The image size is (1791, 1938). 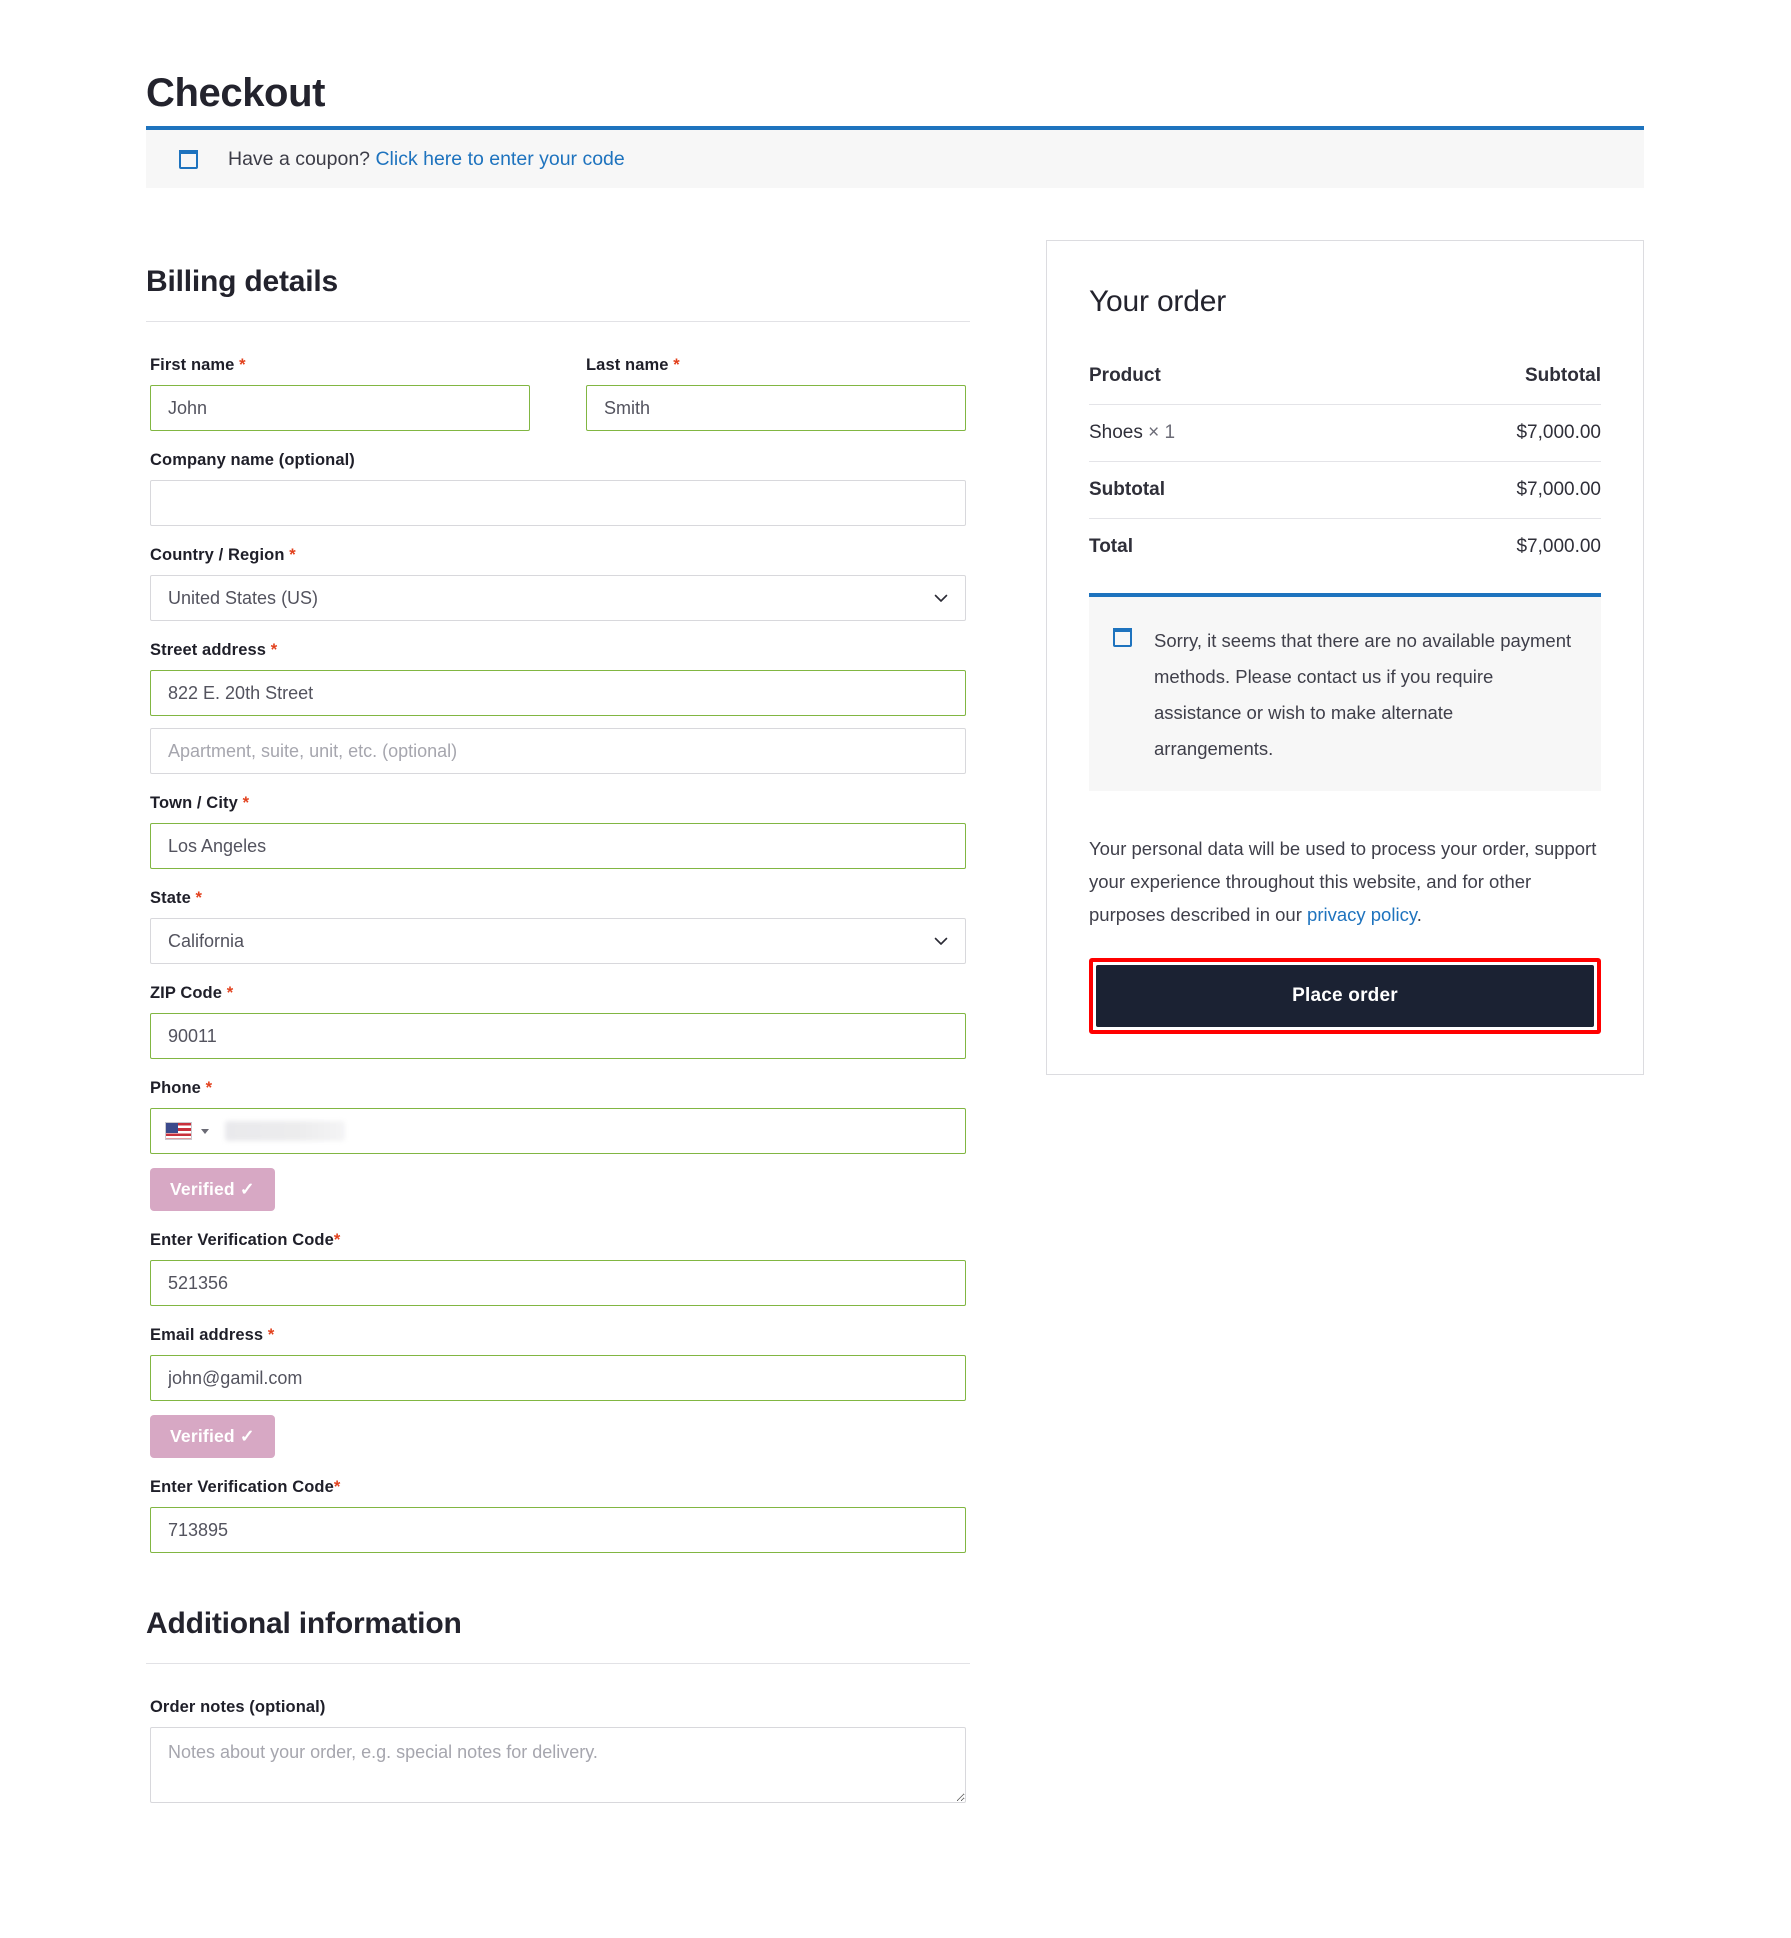 I want to click on city-label-text: Town / City, so click(x=194, y=803).